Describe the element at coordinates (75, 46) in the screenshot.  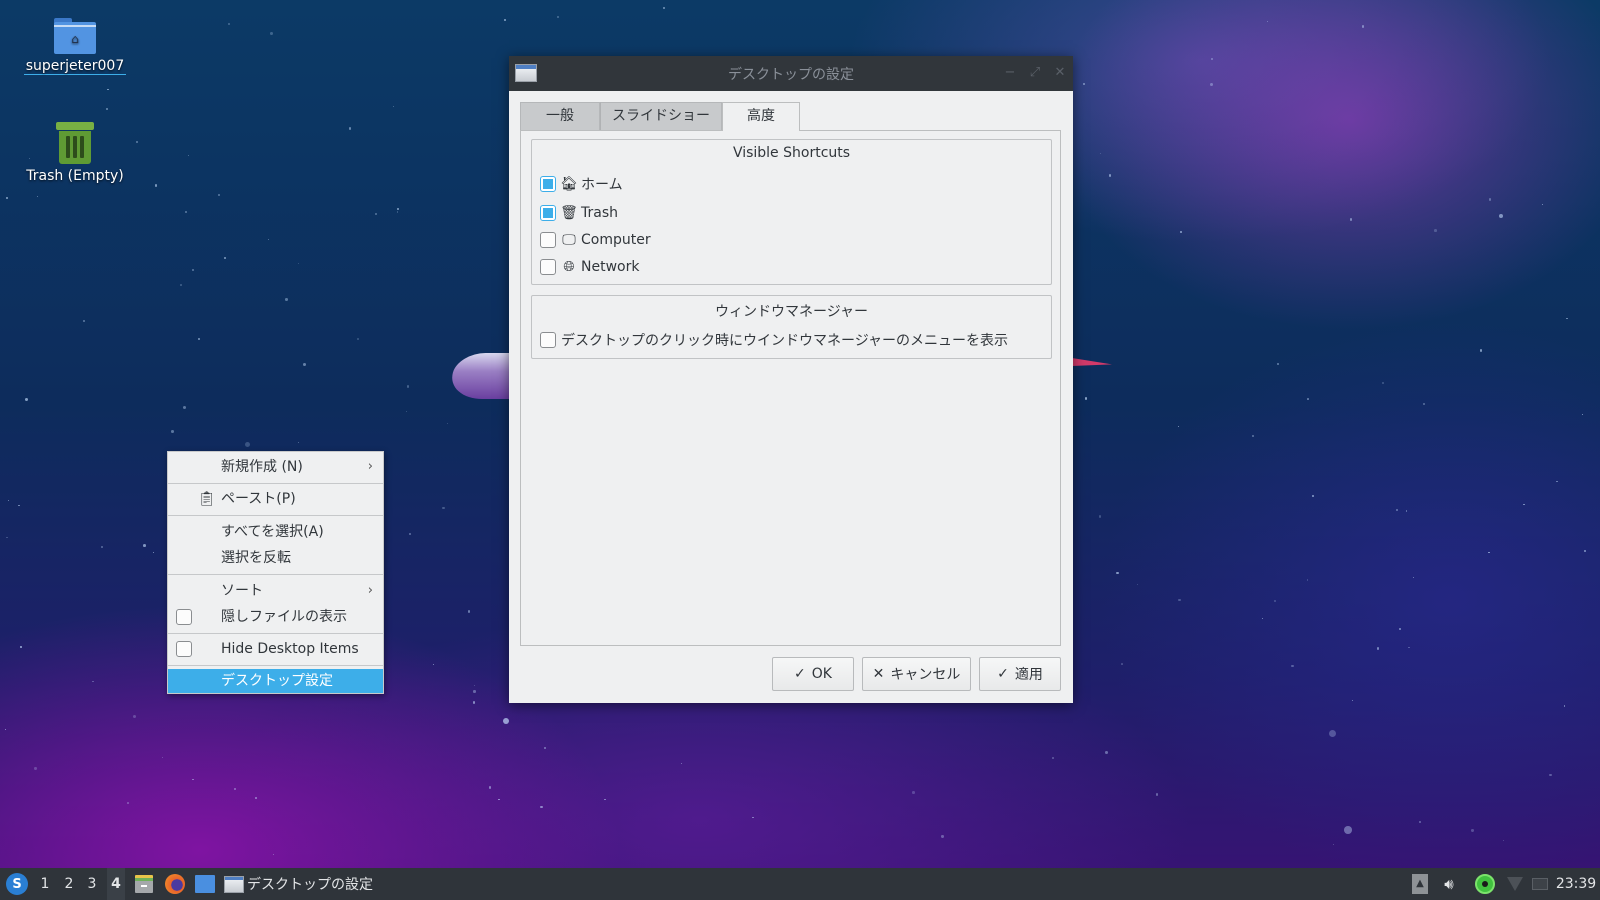
I see `desktop-icon-home: ⌂ superjeter007` at that location.